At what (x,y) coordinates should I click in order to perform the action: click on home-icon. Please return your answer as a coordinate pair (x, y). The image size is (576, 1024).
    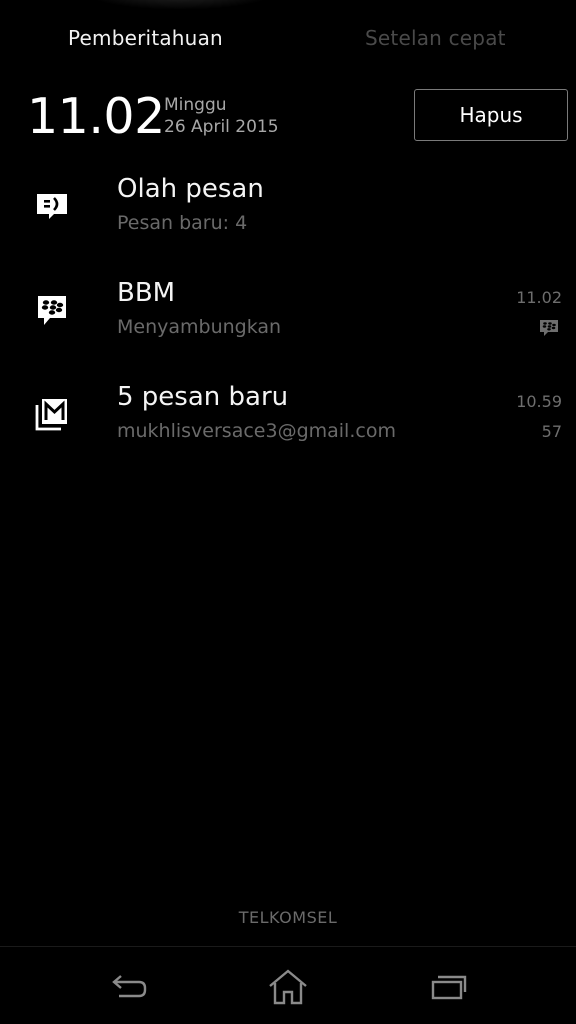
    Looking at the image, I should click on (288, 987).